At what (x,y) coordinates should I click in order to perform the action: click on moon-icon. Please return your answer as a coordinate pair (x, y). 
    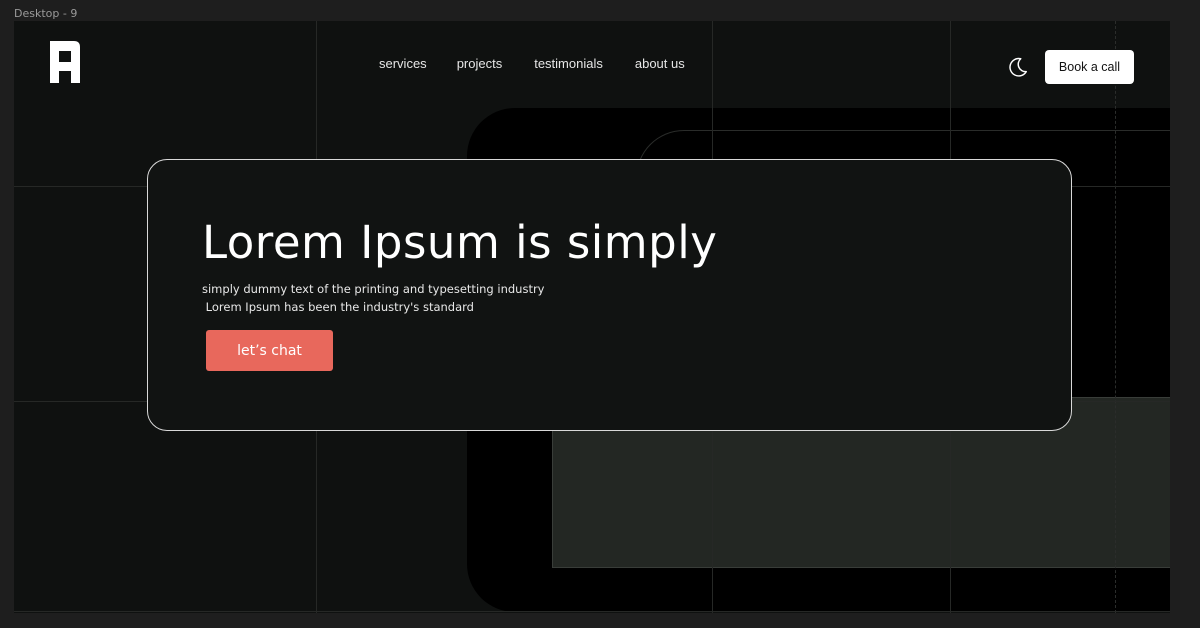
    Looking at the image, I should click on (1018, 67).